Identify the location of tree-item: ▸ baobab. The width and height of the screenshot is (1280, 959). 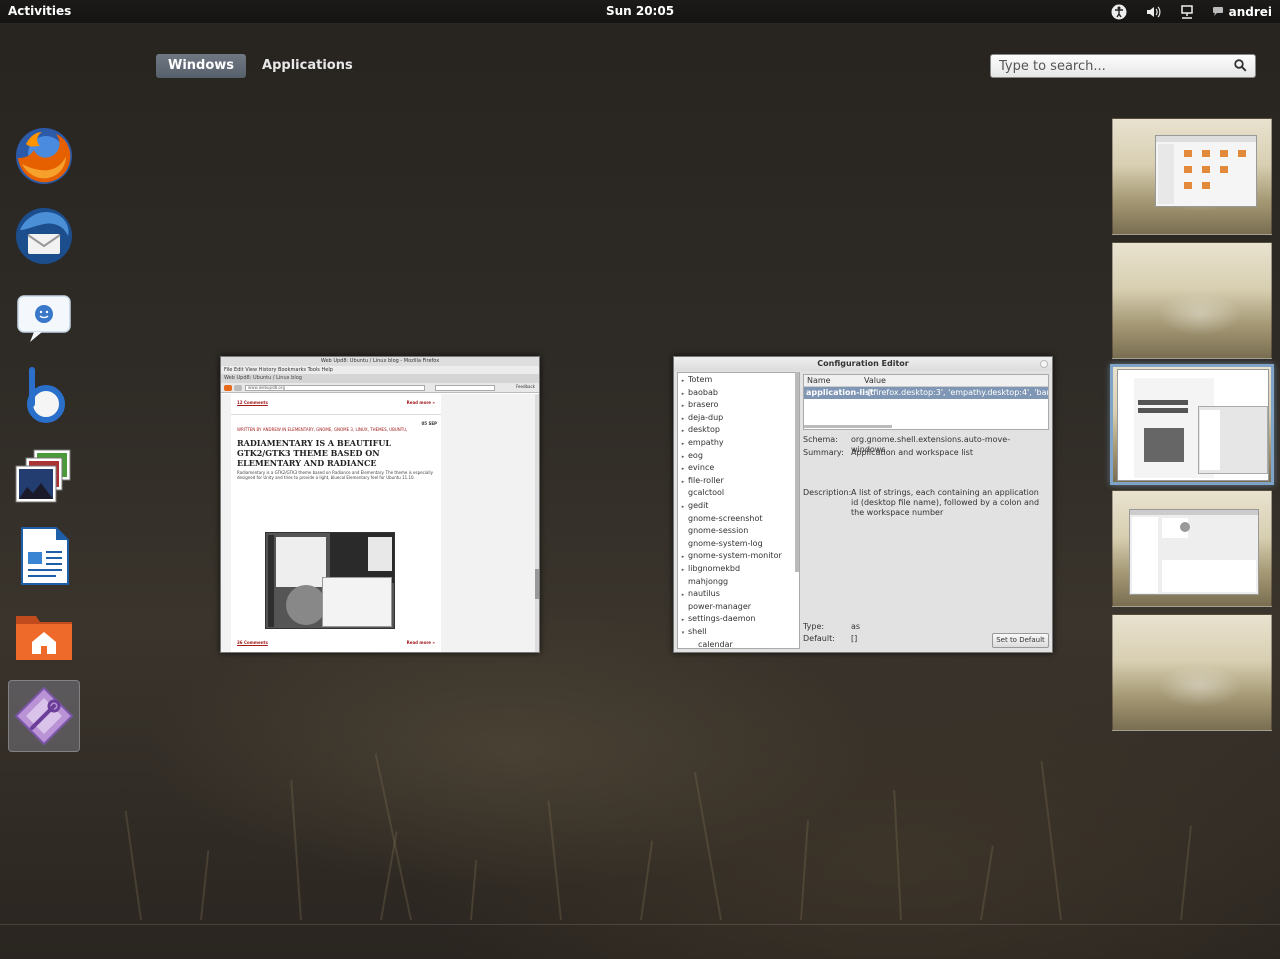
(698, 393).